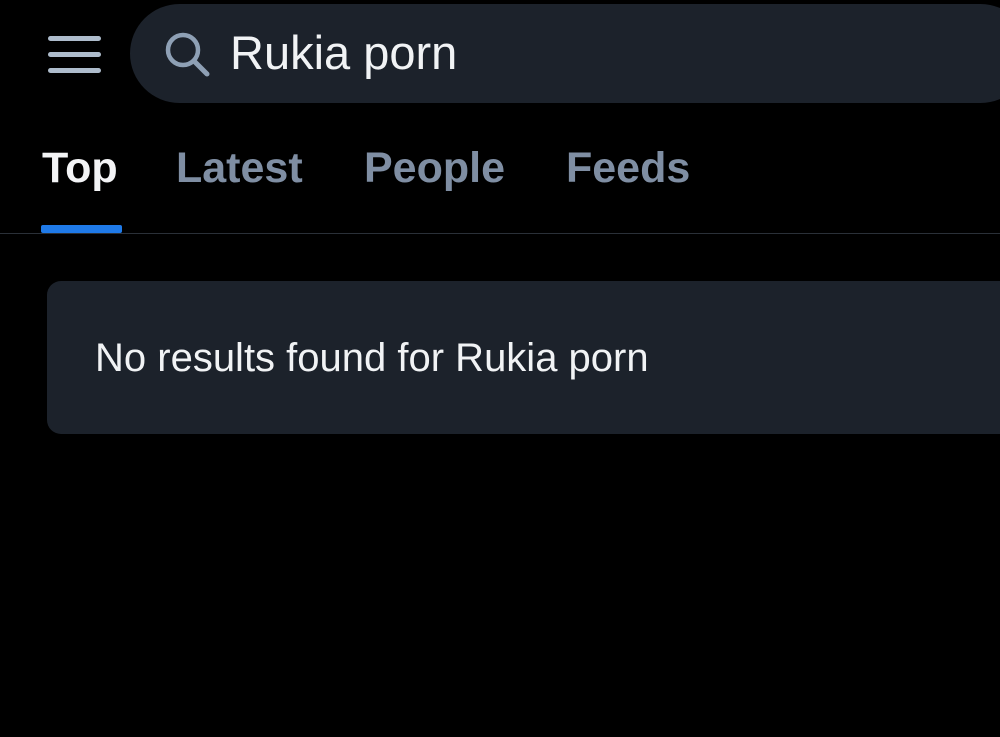 The width and height of the screenshot is (1000, 737). What do you see at coordinates (628, 168) in the screenshot?
I see `tab-feeds: Feeds` at bounding box center [628, 168].